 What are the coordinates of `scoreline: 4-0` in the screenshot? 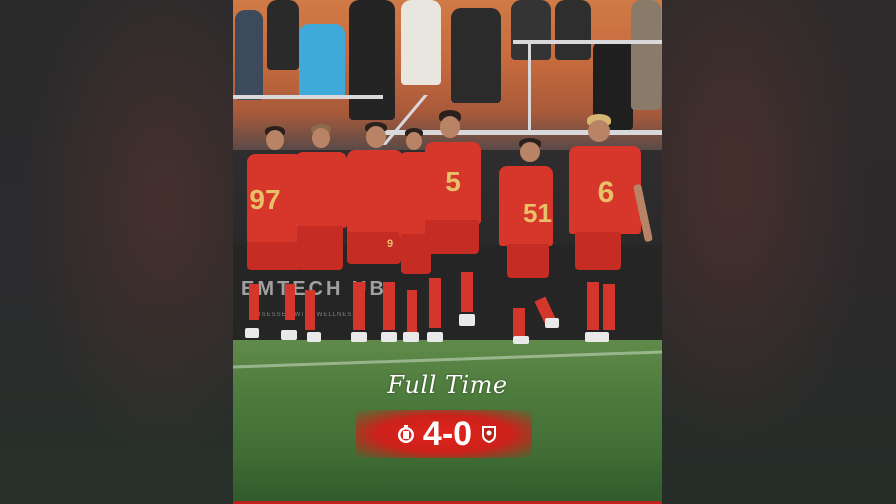 It's located at (447, 434).